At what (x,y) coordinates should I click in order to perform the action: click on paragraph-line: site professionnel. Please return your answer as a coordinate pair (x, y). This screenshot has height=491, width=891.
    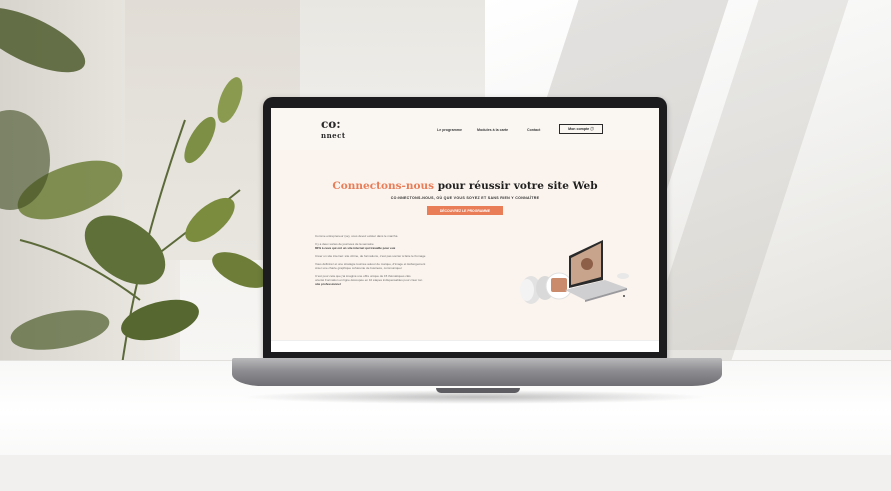
    Looking at the image, I should click on (328, 284).